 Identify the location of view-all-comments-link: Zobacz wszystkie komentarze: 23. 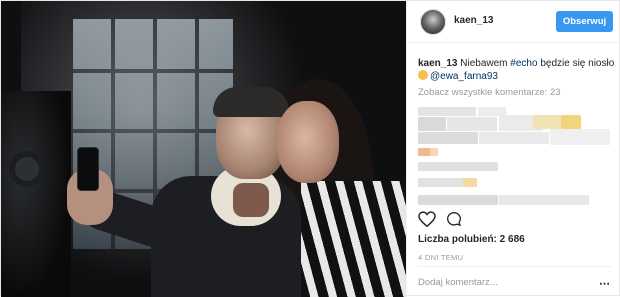
(489, 92).